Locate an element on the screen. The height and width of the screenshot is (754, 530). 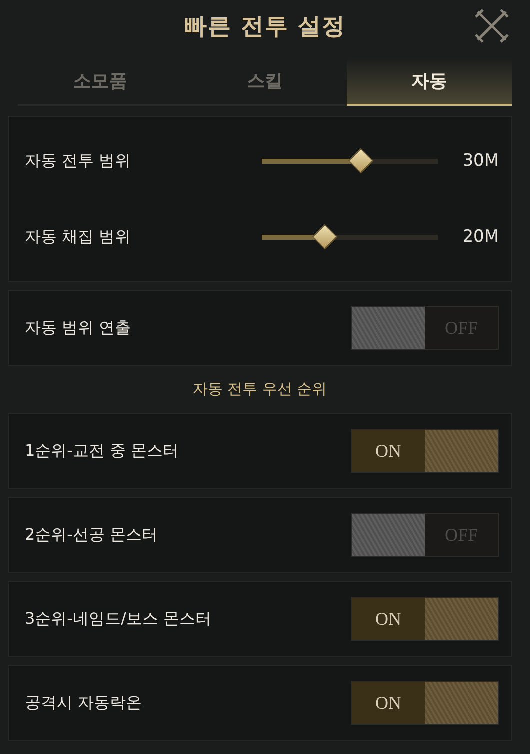
range-value: 30M is located at coordinates (480, 161).